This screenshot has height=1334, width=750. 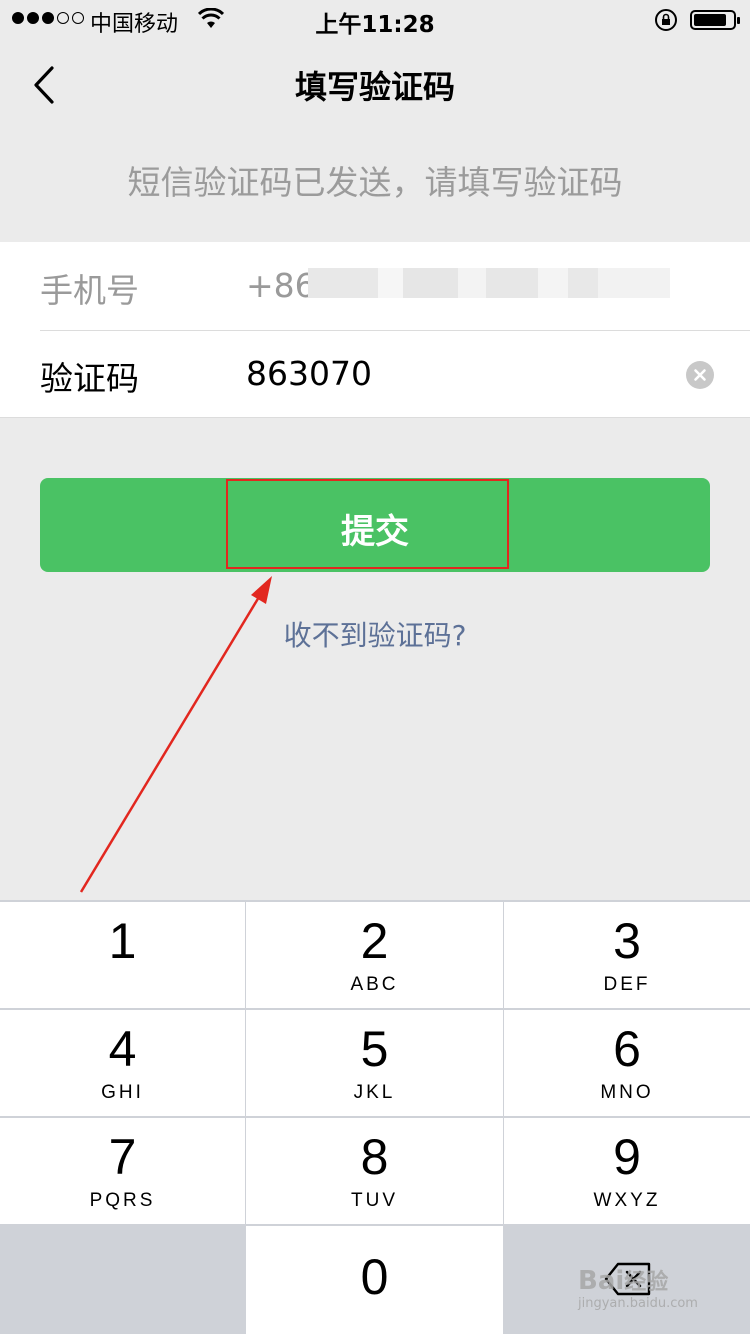 What do you see at coordinates (489, 283) in the screenshot?
I see `phone-number-redaction` at bounding box center [489, 283].